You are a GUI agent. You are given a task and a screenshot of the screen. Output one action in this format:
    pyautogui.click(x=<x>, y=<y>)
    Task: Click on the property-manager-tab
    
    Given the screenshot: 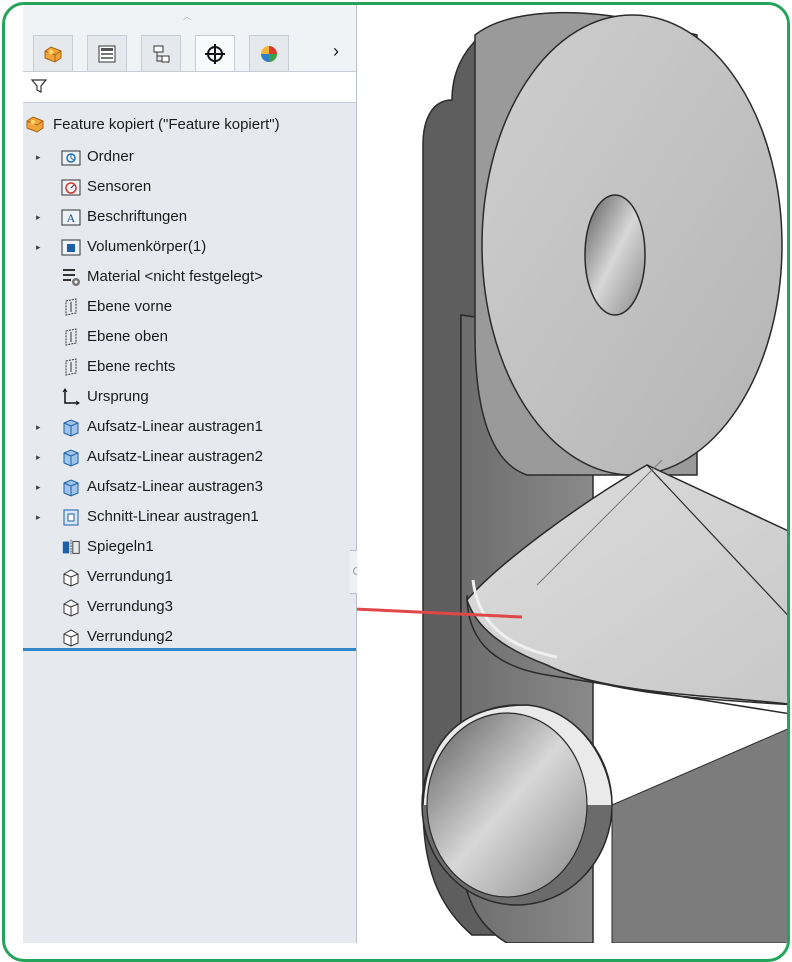 What is the action you would take?
    pyautogui.click(x=107, y=53)
    